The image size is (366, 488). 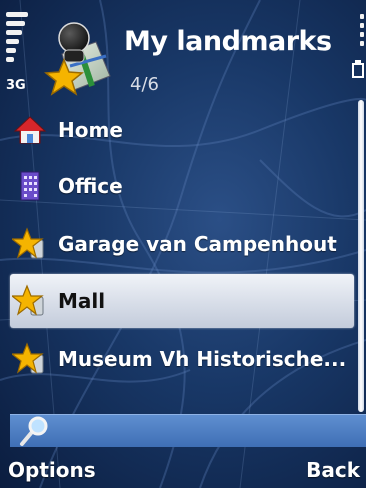 I want to click on magnifier-icon, so click(x=34, y=431).